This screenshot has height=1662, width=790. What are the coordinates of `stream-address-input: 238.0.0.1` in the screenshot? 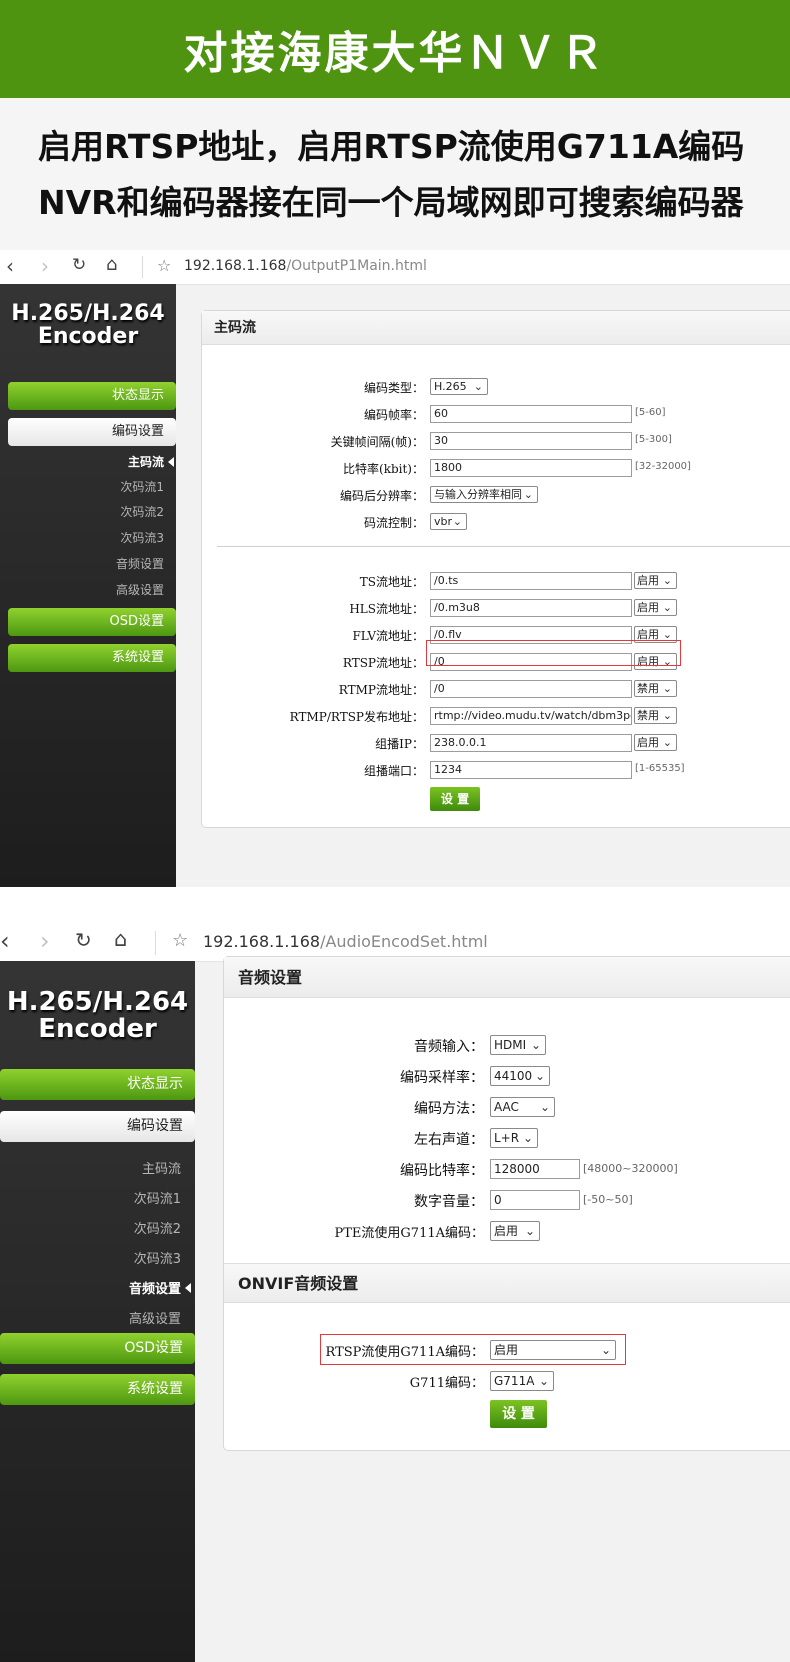 It's located at (531, 743).